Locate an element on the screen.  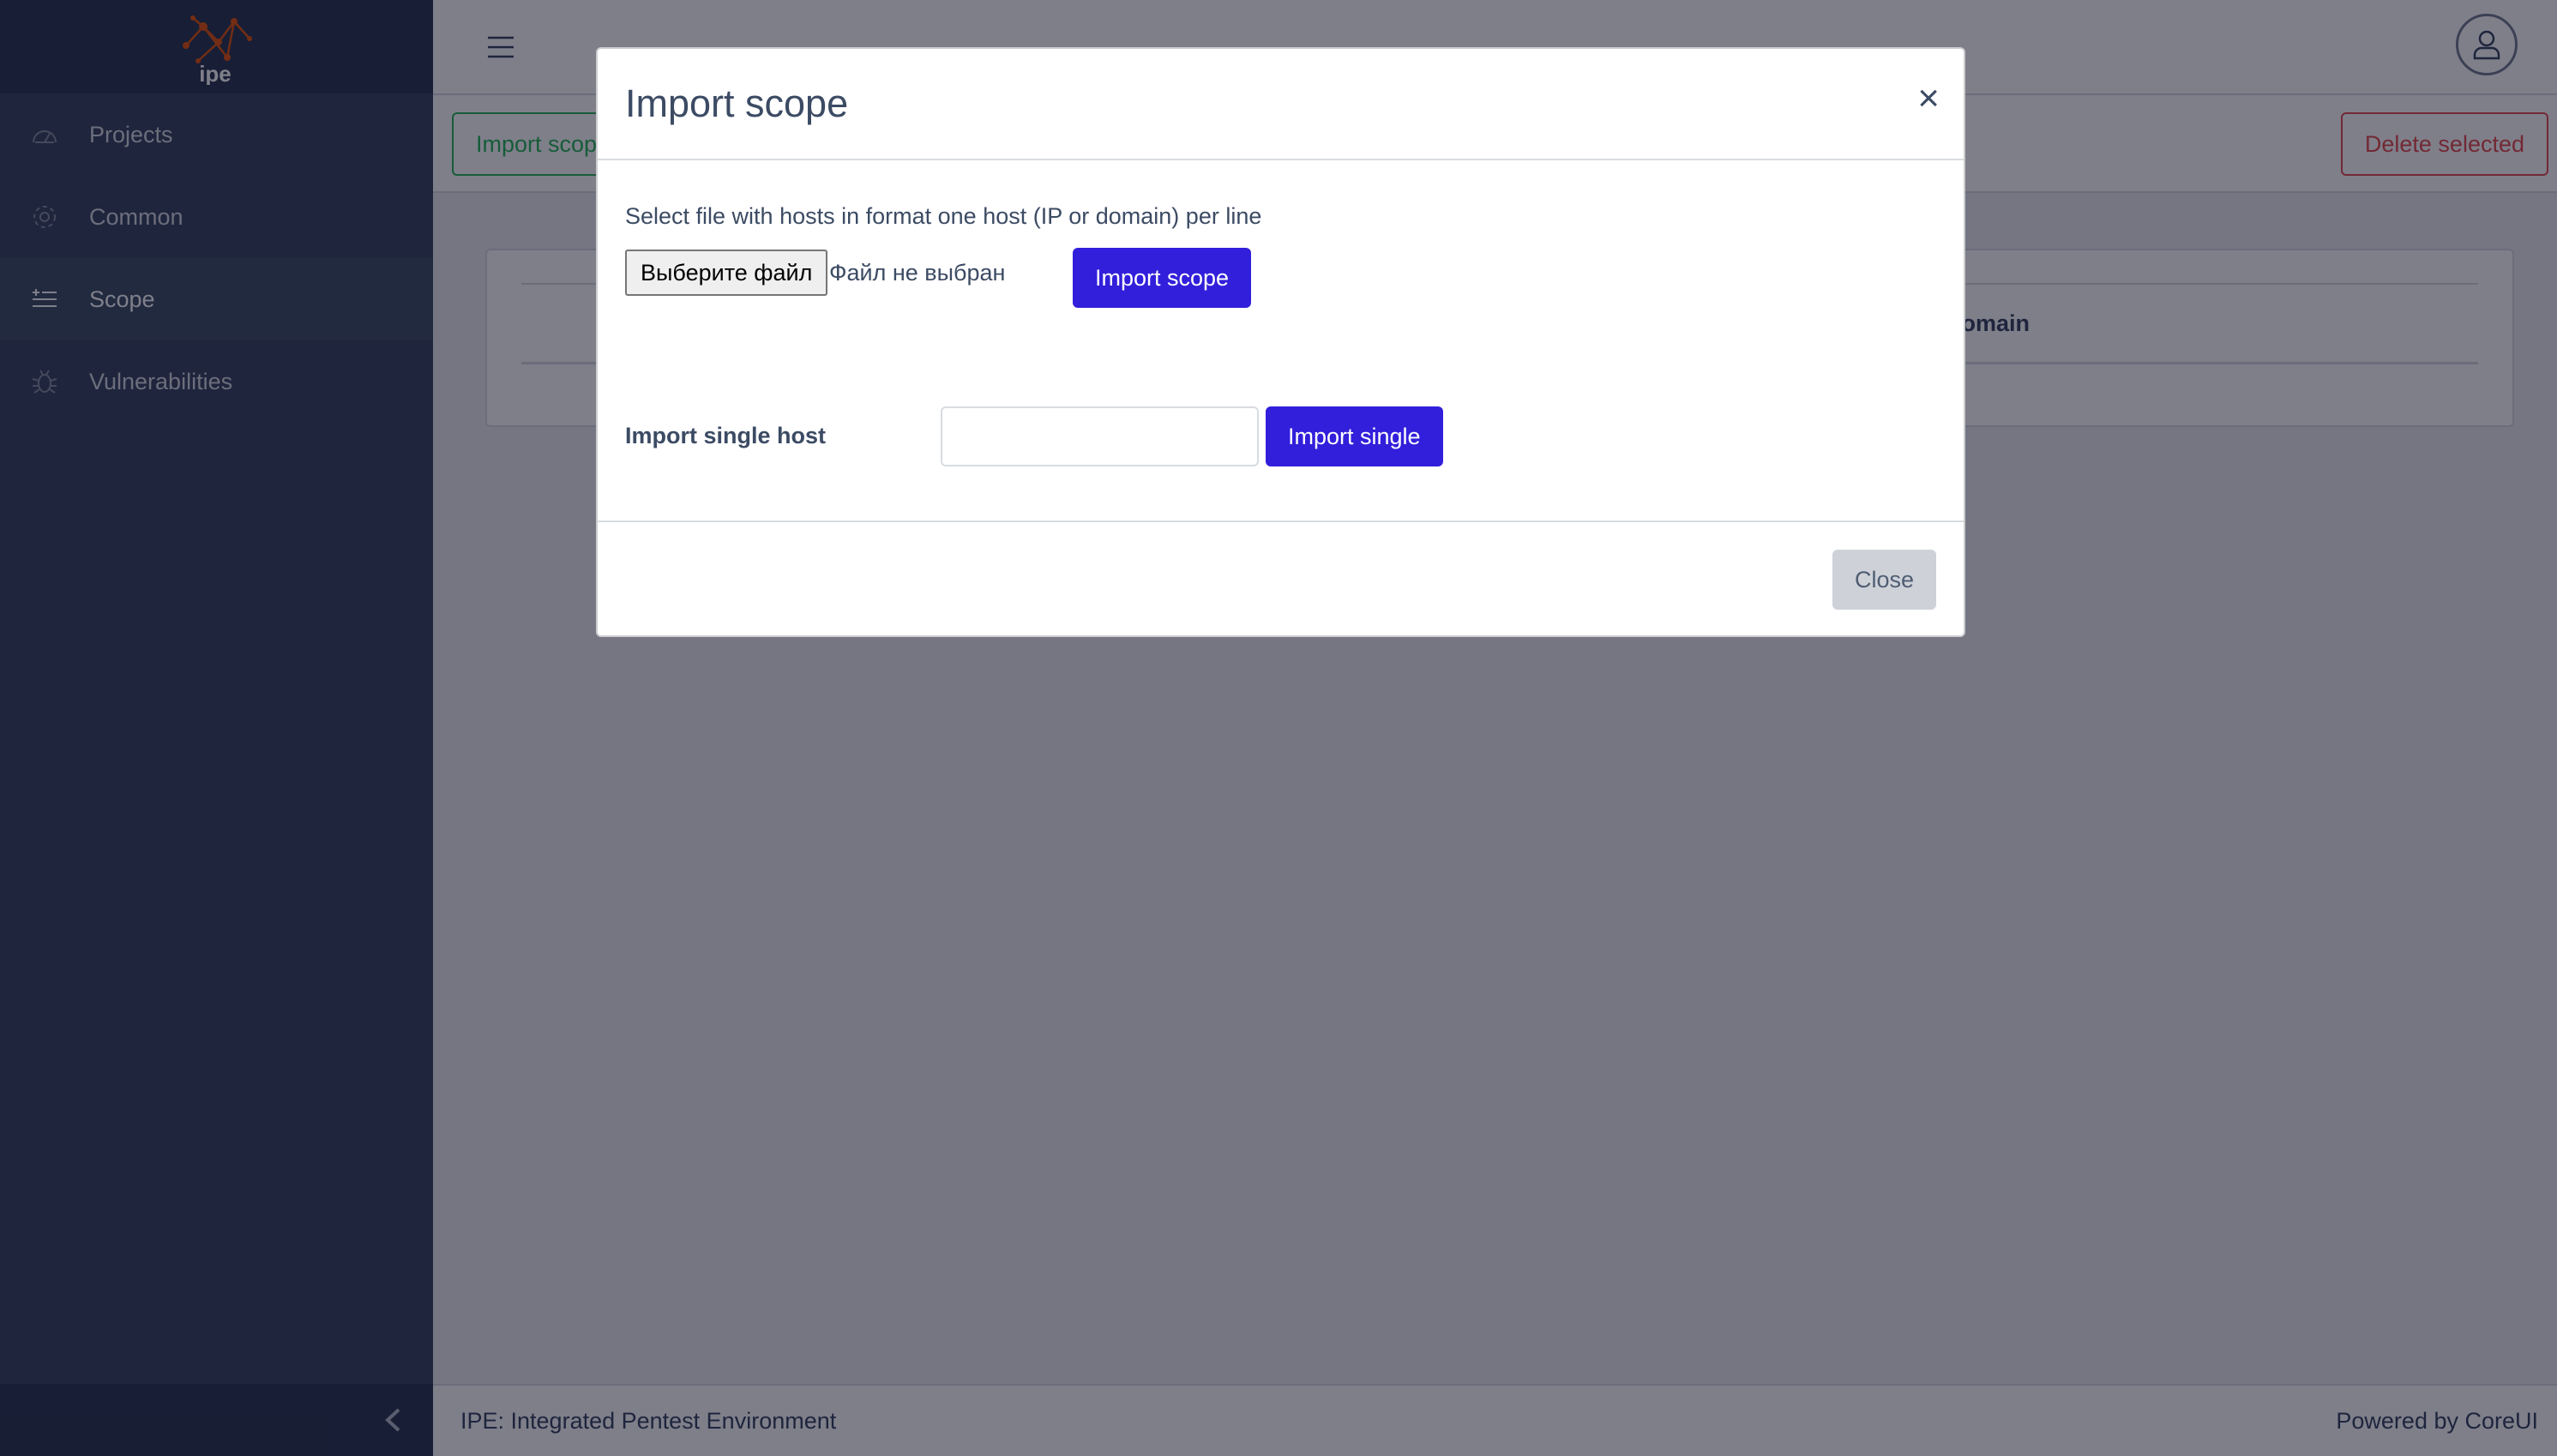
modal-footer: Close is located at coordinates (1281, 579).